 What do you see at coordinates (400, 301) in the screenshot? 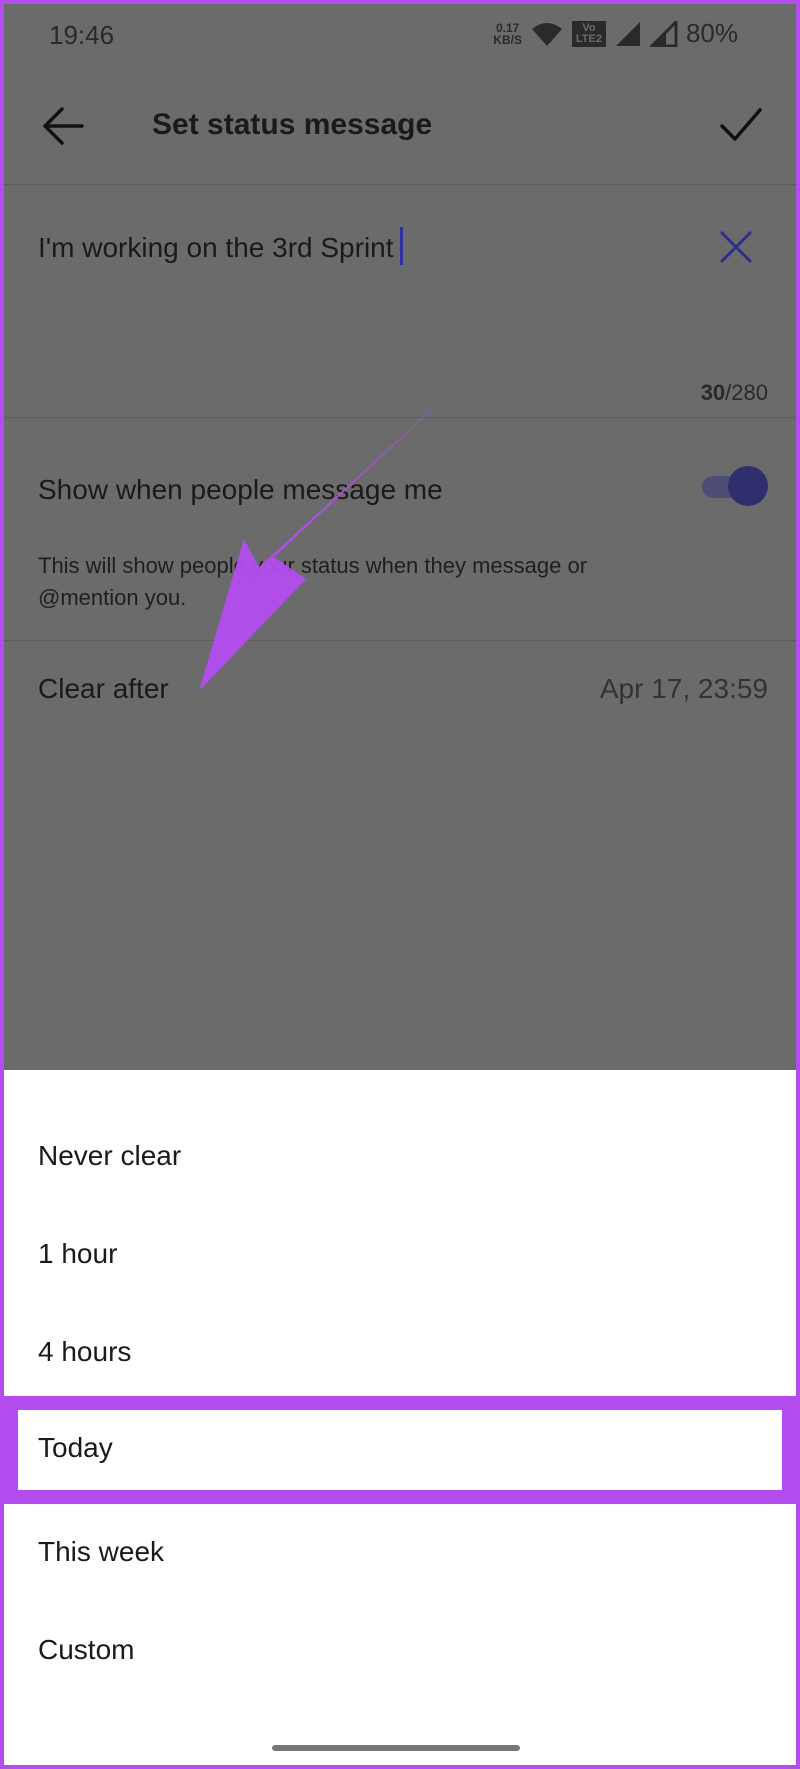
I see `status-message-field: I'm working on the 3rd Sprint 30/280` at bounding box center [400, 301].